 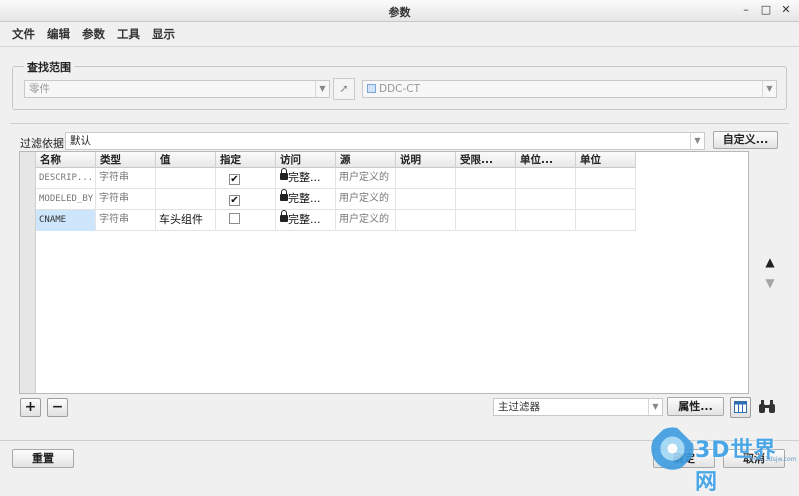 I want to click on reset-button: 重置, so click(x=43, y=458).